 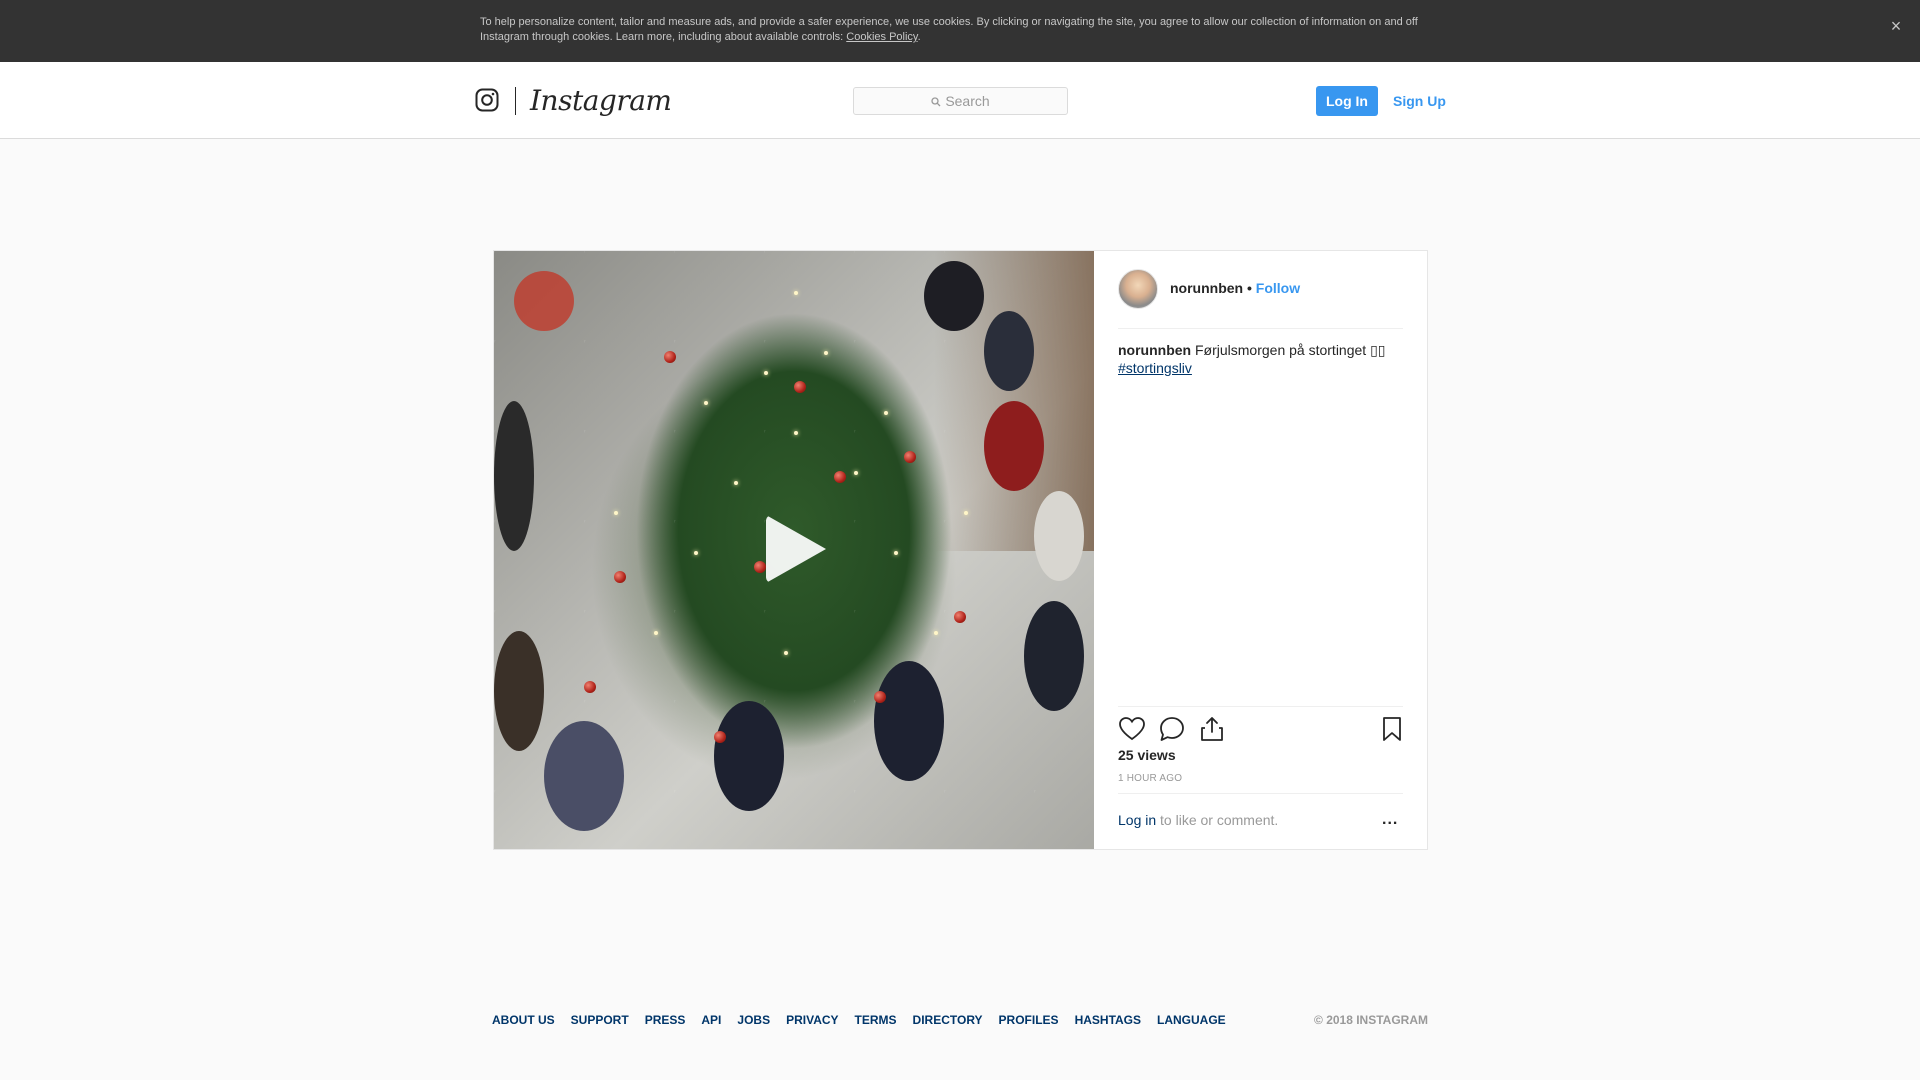 I want to click on footer-link-press: PRESS, so click(x=665, y=1020).